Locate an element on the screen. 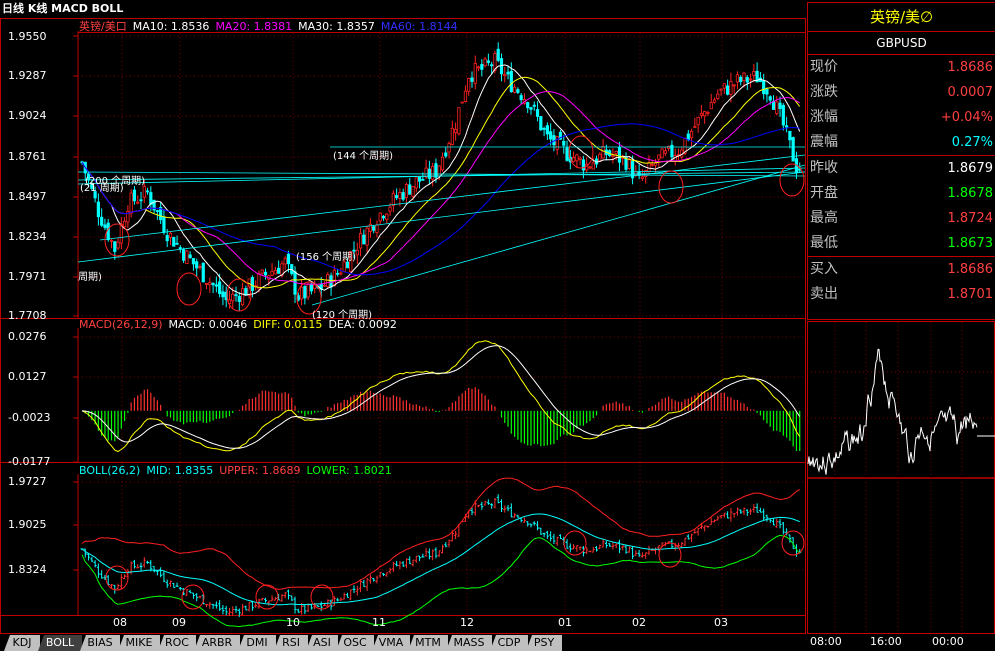 This screenshot has width=995, height=651. tab-kdj: KDJ is located at coordinates (22, 643).